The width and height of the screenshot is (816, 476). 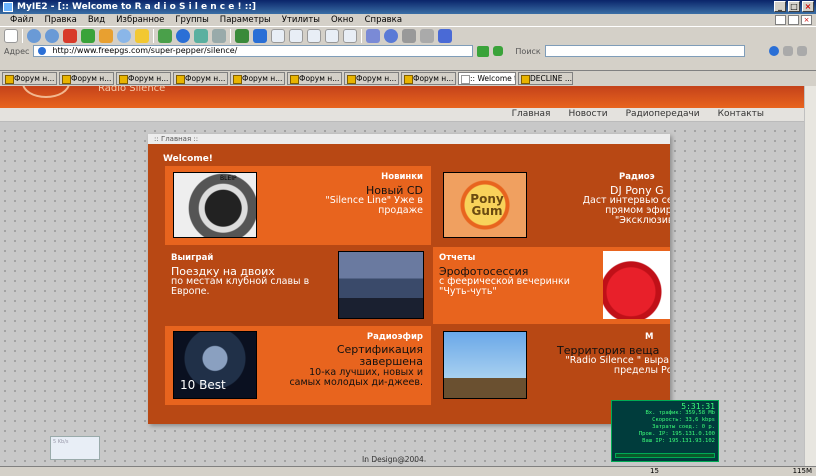 What do you see at coordinates (528, 51) in the screenshot?
I see `search-label: Поиск` at bounding box center [528, 51].